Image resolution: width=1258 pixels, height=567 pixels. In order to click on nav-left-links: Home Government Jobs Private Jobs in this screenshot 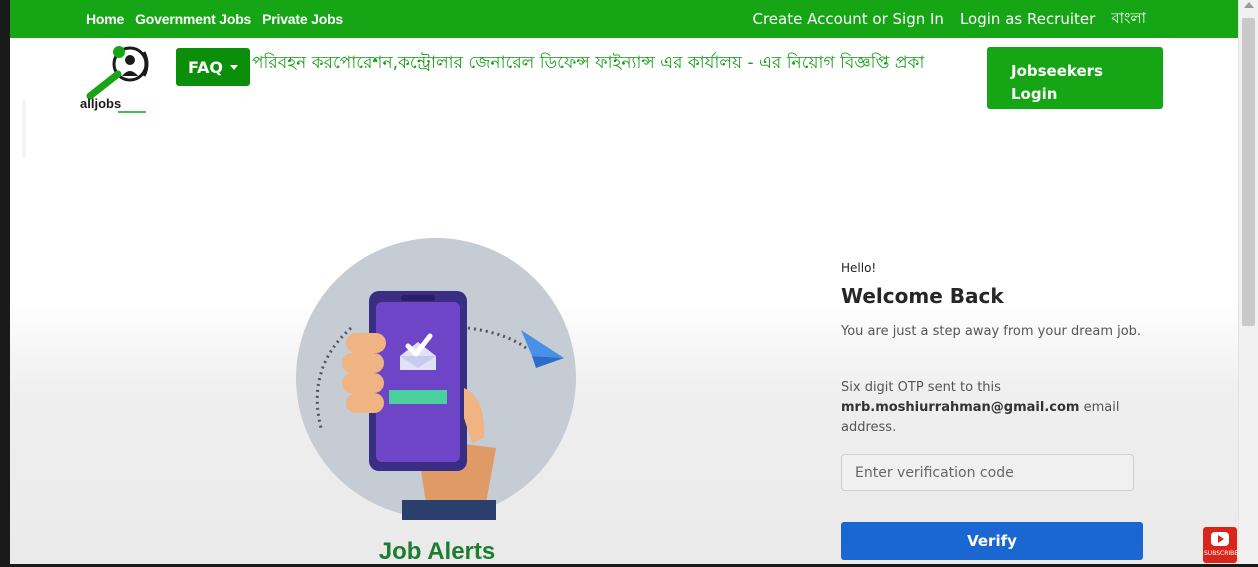, I will do `click(220, 19)`.